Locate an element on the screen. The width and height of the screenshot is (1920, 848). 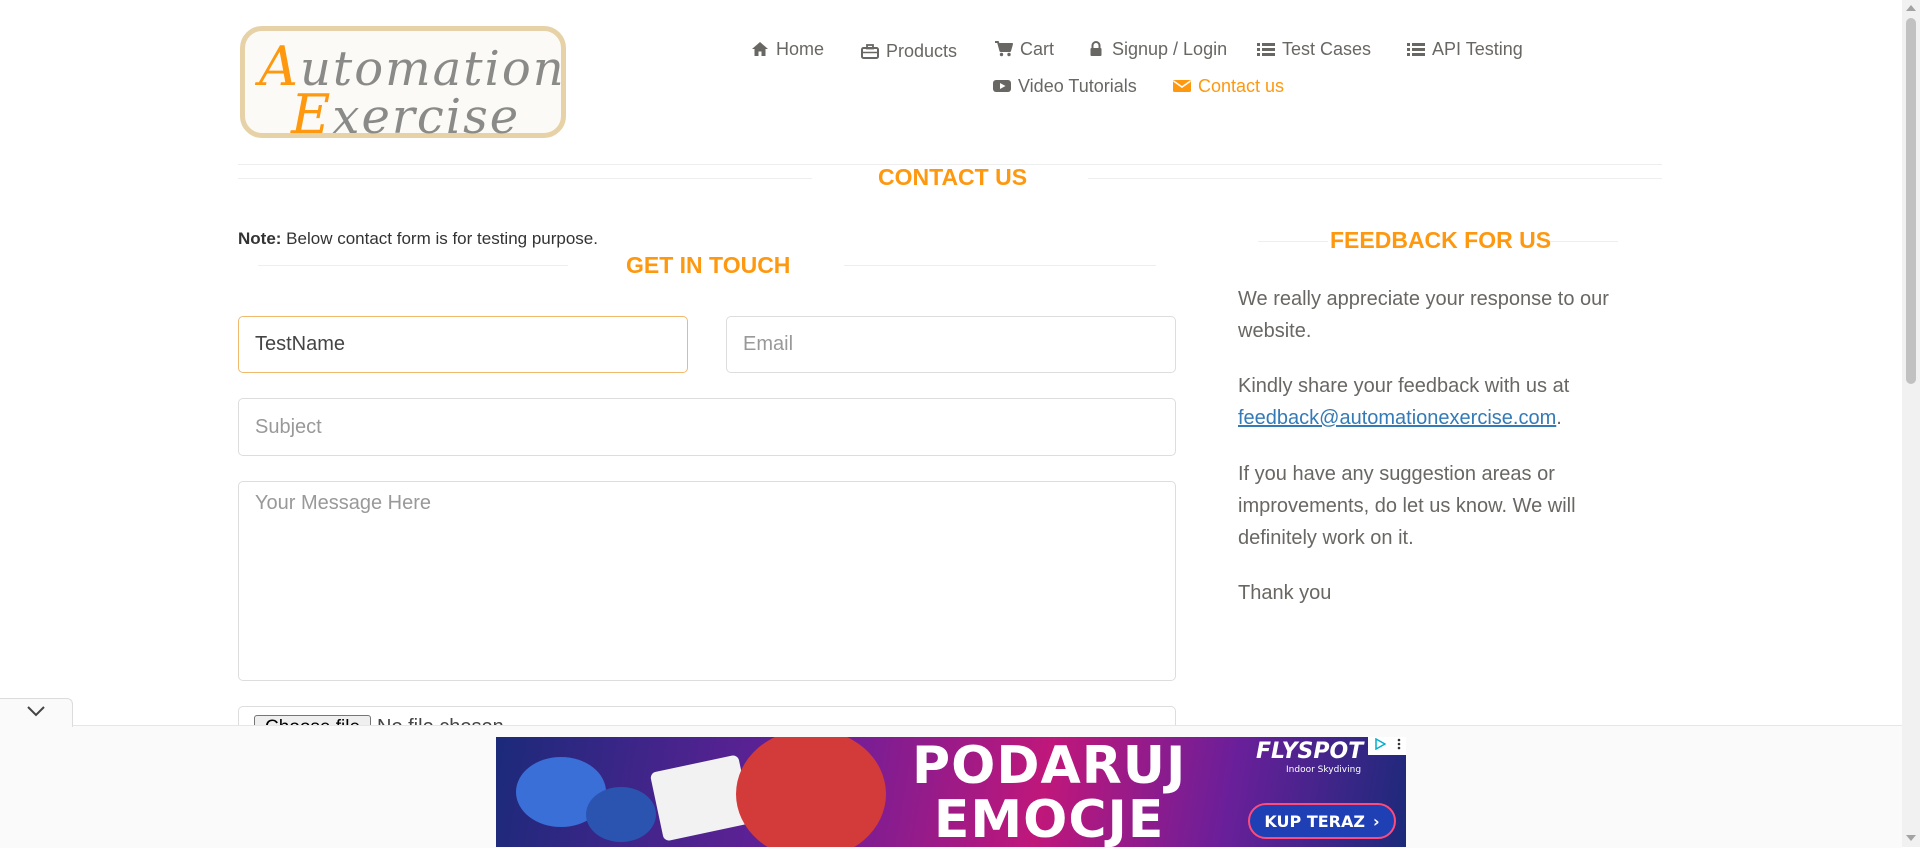
nav-products-label: Products is located at coordinates (922, 50).